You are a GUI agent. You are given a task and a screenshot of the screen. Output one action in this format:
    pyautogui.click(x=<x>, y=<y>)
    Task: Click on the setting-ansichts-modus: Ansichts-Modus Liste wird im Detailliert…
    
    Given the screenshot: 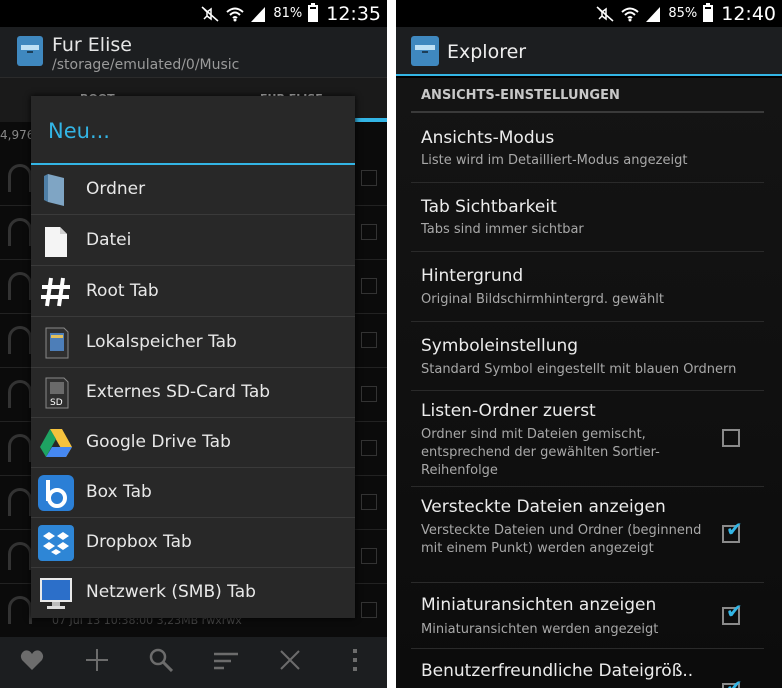 What is the action you would take?
    pyautogui.click(x=587, y=148)
    